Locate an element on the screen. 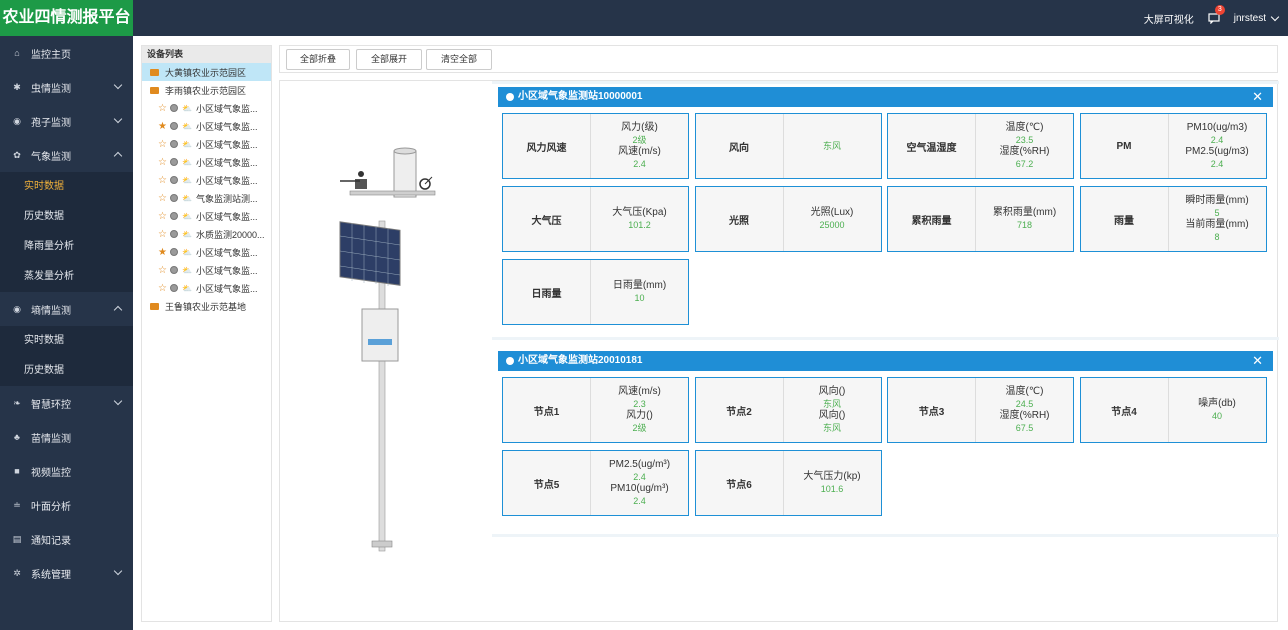 Image resolution: width=1288 pixels, height=630 pixels. sensor-card-values: 温度(℃) 23.5 湿度(%RH) 67.2 is located at coordinates (1024, 146).